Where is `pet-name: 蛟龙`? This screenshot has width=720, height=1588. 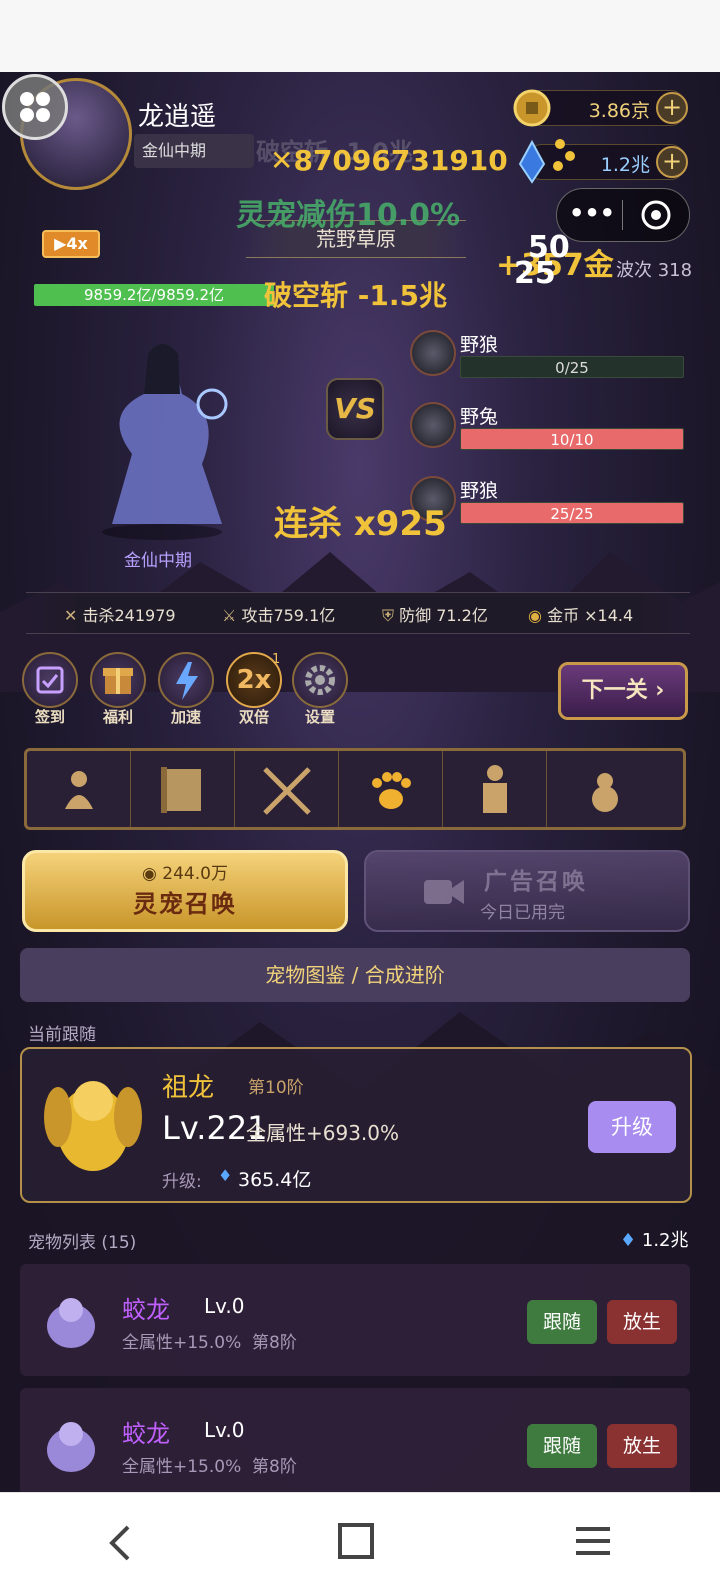
pet-name: 蛟龙 is located at coordinates (146, 1434).